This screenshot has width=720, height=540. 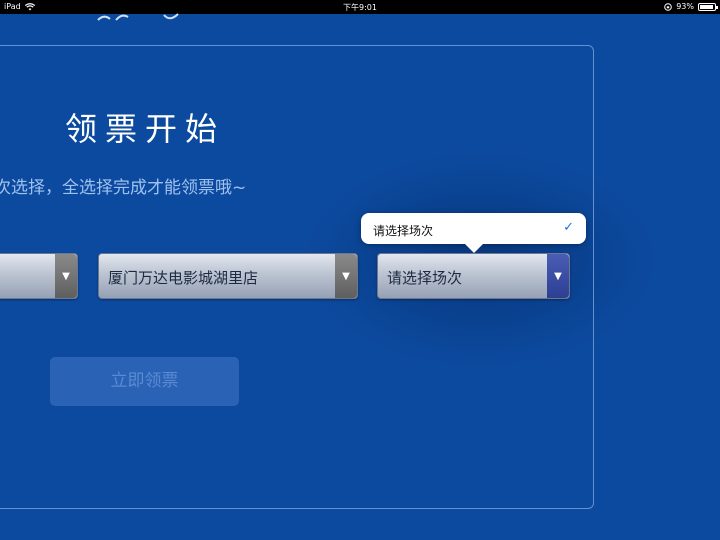 What do you see at coordinates (473, 276) in the screenshot?
I see `session-select: 请选择场次 ▼` at bounding box center [473, 276].